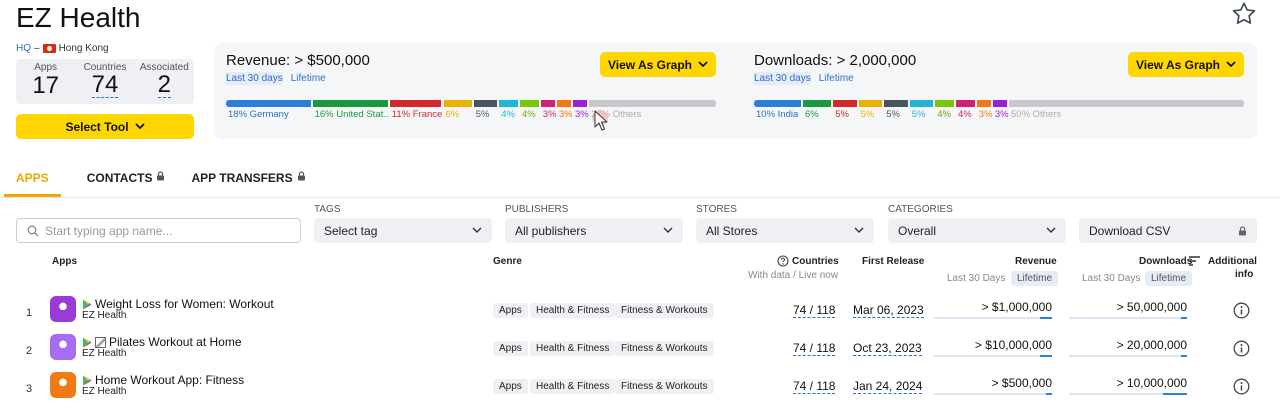 This screenshot has width=1280, height=410. I want to click on stat-associated: Associated 2, so click(164, 81).